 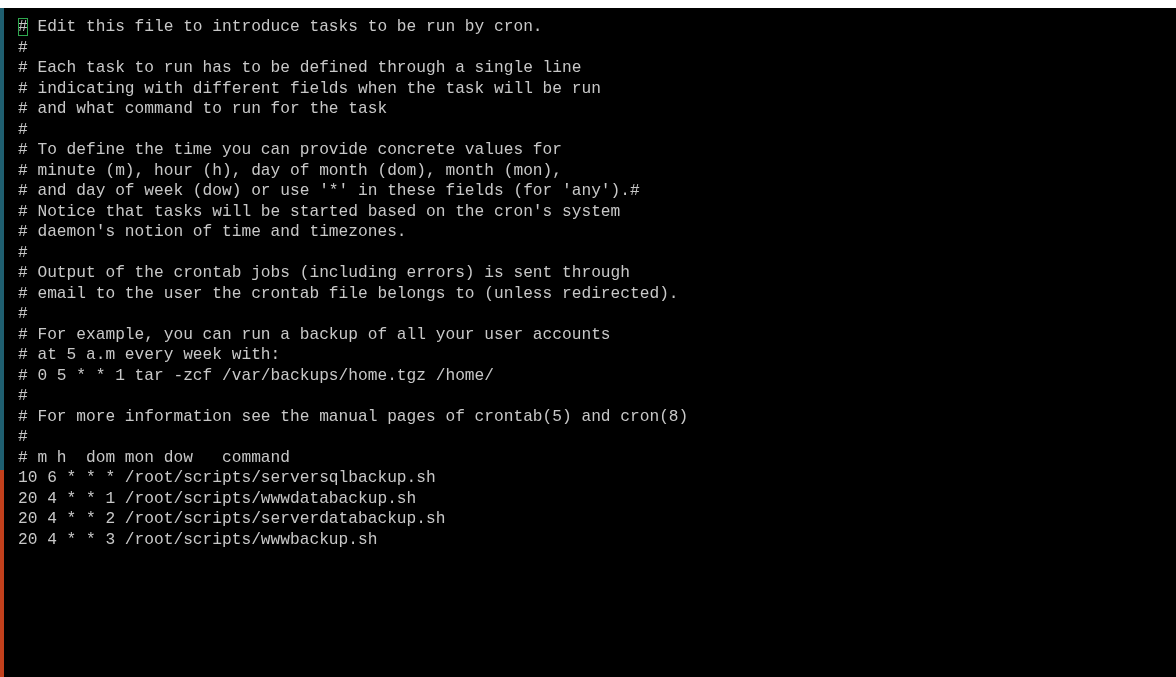 What do you see at coordinates (203, 109) in the screenshot?
I see `terminal-line: # and what command to run for the task` at bounding box center [203, 109].